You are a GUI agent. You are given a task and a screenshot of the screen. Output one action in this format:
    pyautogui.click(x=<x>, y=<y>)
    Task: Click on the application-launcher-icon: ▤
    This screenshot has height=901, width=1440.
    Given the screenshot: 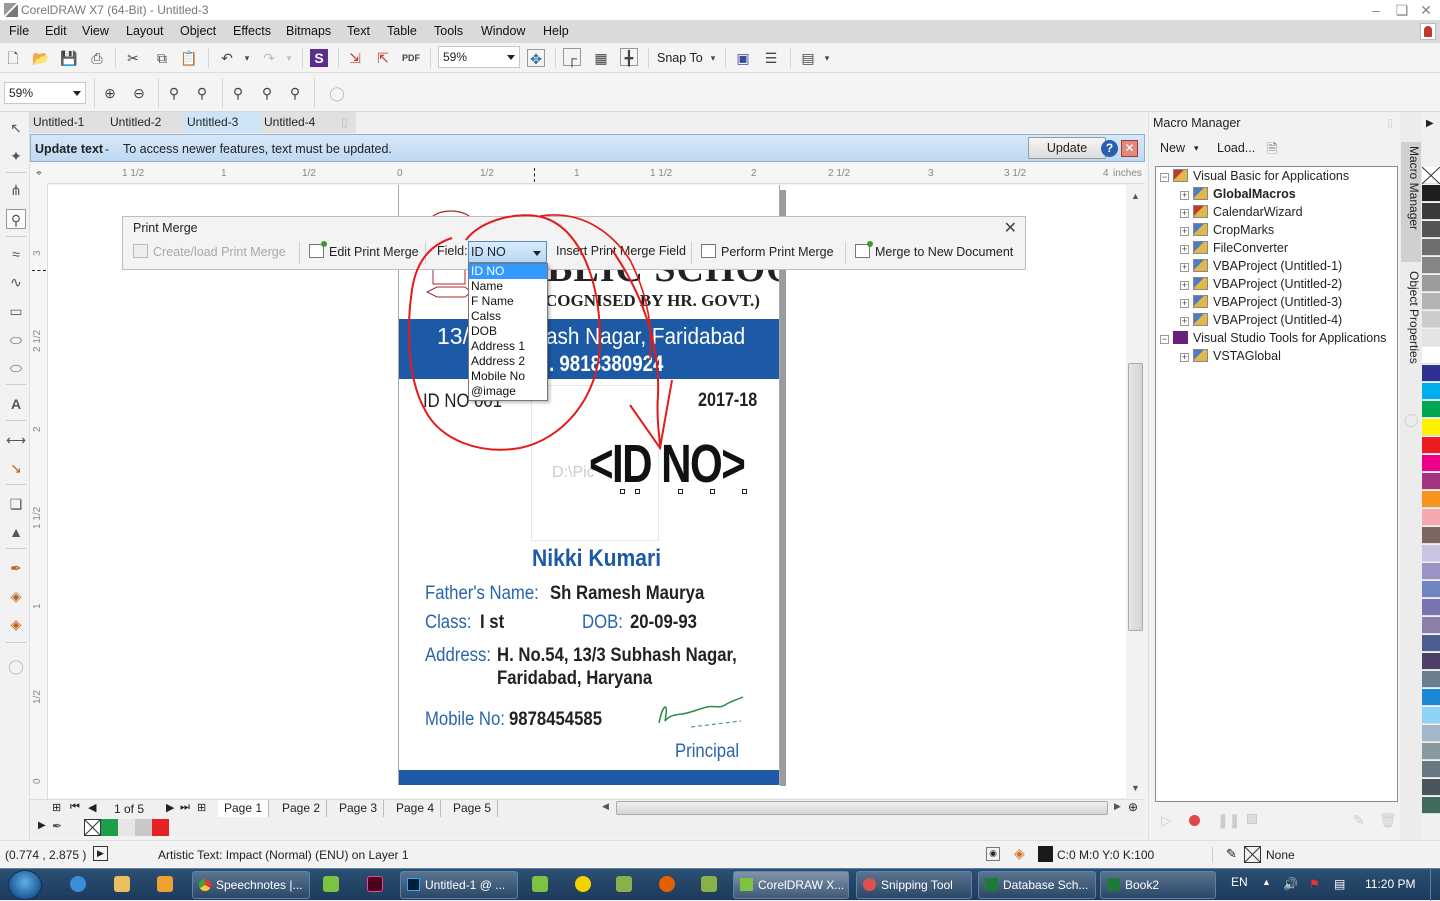 What is the action you would take?
    pyautogui.click(x=808, y=58)
    